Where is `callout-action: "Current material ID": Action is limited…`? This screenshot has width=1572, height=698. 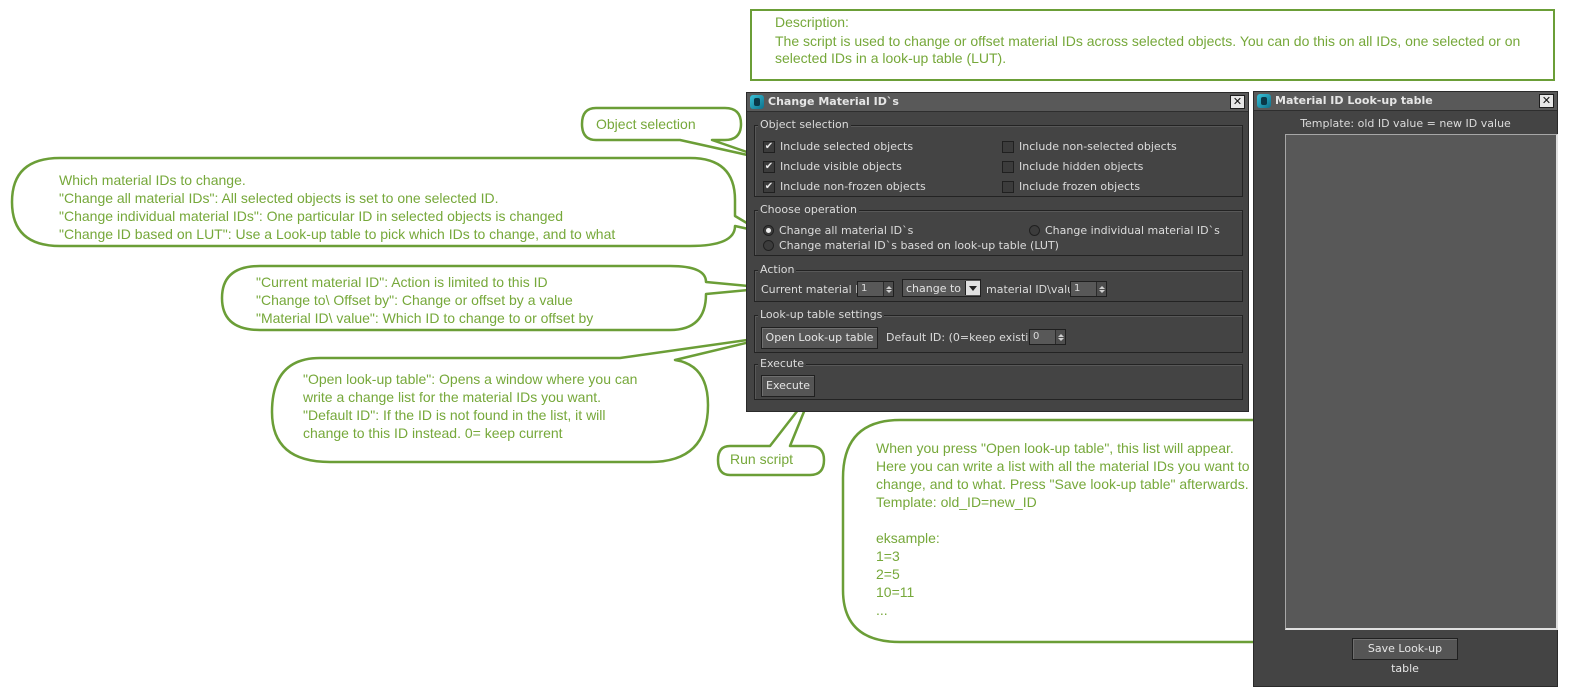 callout-action: "Current material ID": Action is limited… is located at coordinates (425, 300).